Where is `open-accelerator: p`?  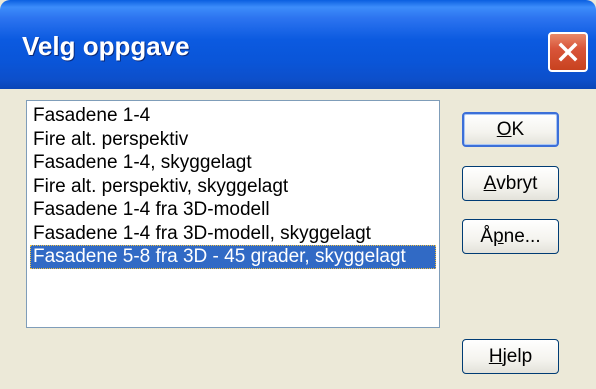 open-accelerator: p is located at coordinates (498, 236).